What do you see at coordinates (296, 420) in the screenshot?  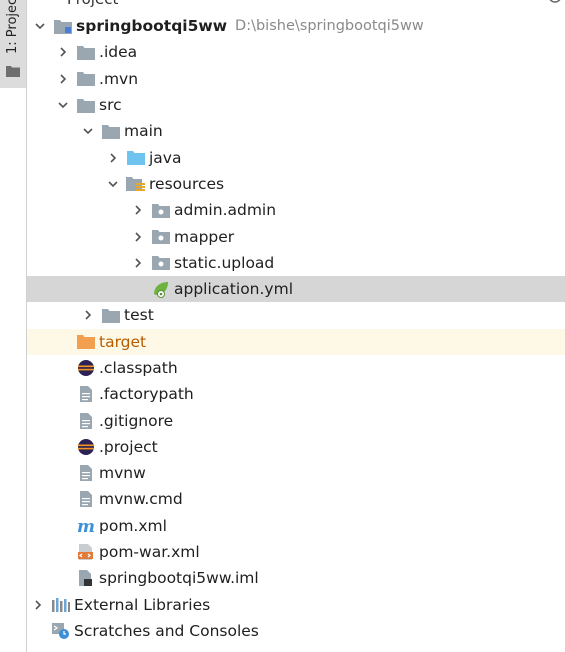 I see `tree-node-gitignore: .gitignore` at bounding box center [296, 420].